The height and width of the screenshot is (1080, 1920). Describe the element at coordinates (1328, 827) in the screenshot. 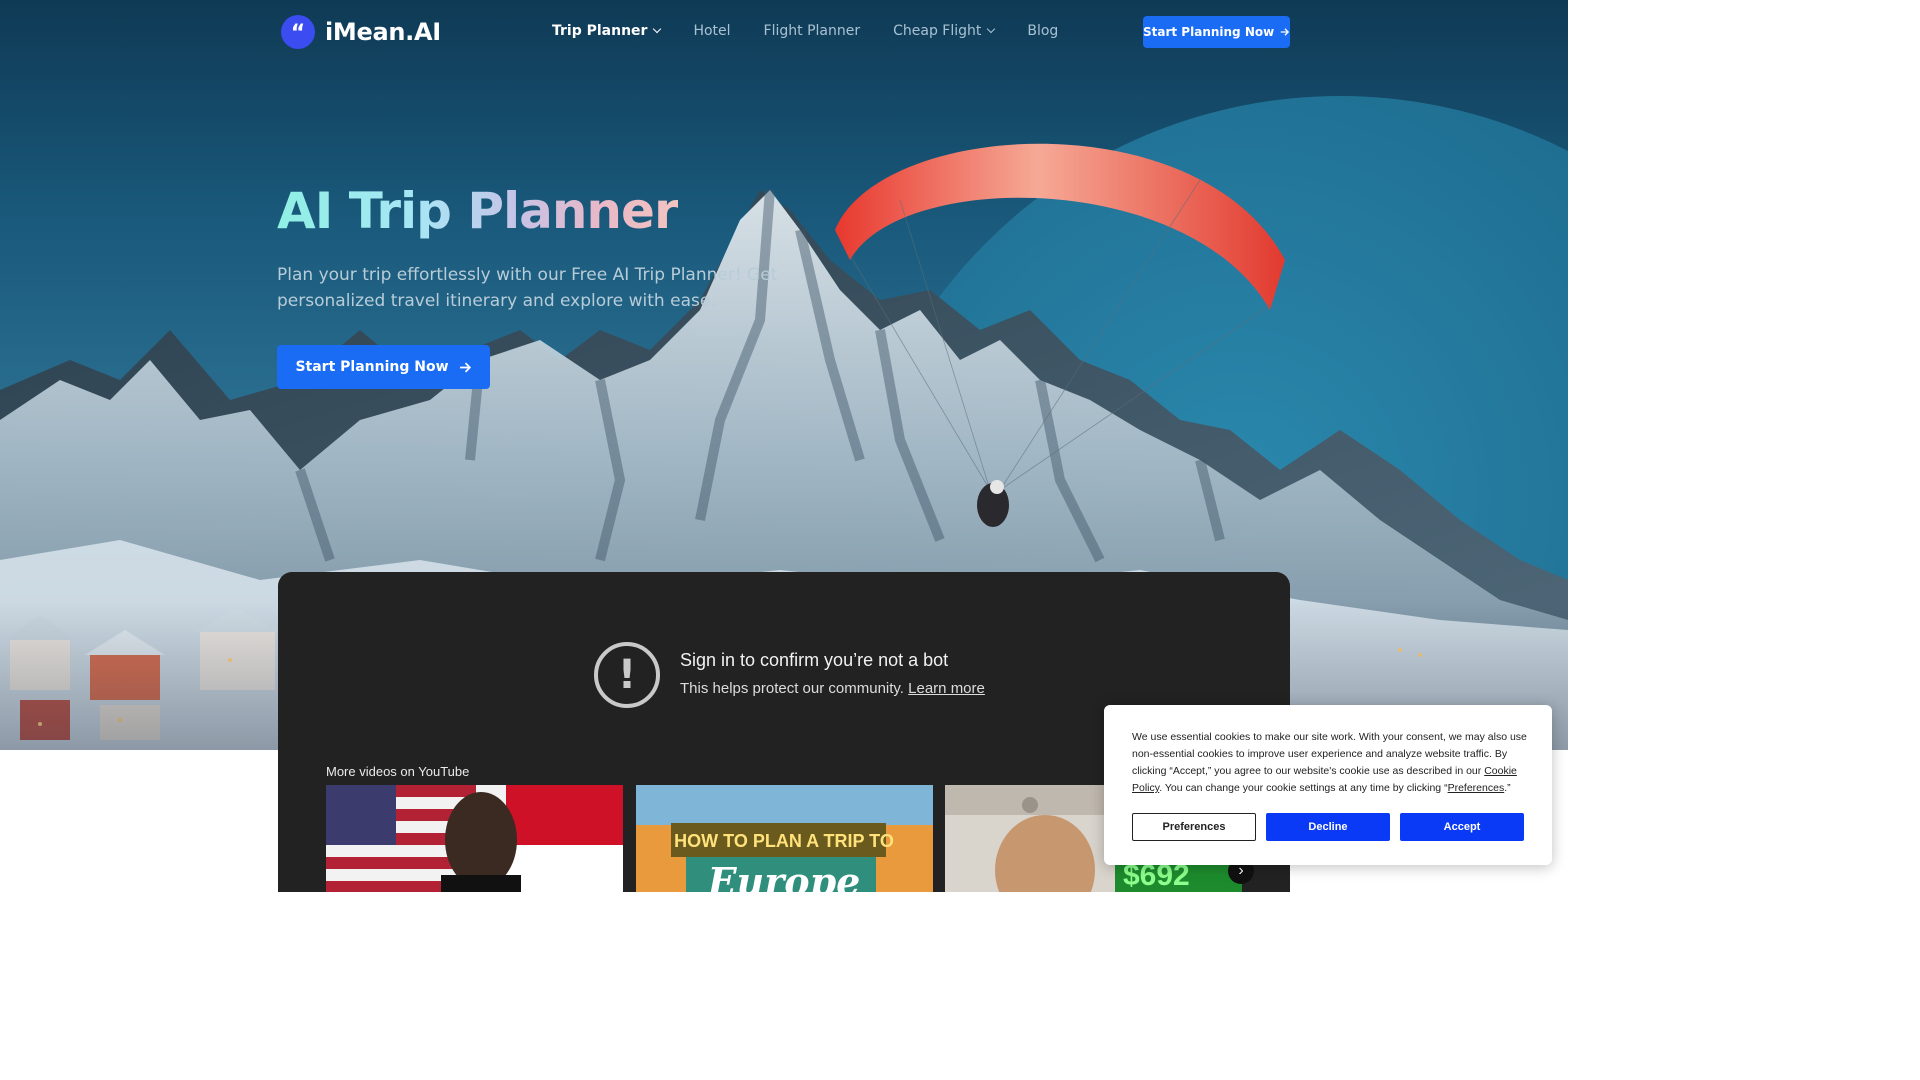

I see `cookie-decline-button: Decline` at that location.